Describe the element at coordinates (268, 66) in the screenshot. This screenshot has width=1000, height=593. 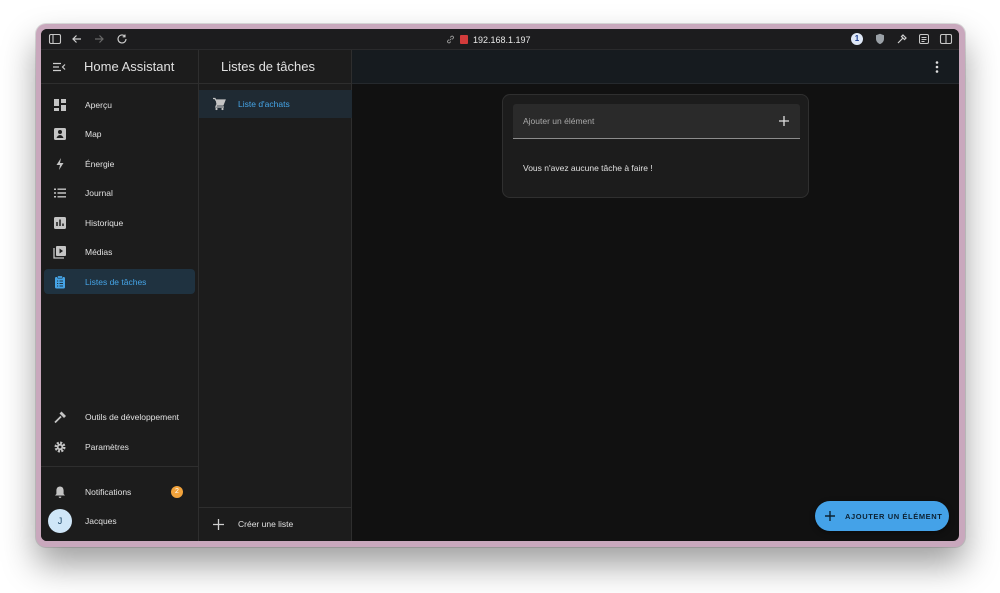
I see `page-title: Listes de tâches` at that location.